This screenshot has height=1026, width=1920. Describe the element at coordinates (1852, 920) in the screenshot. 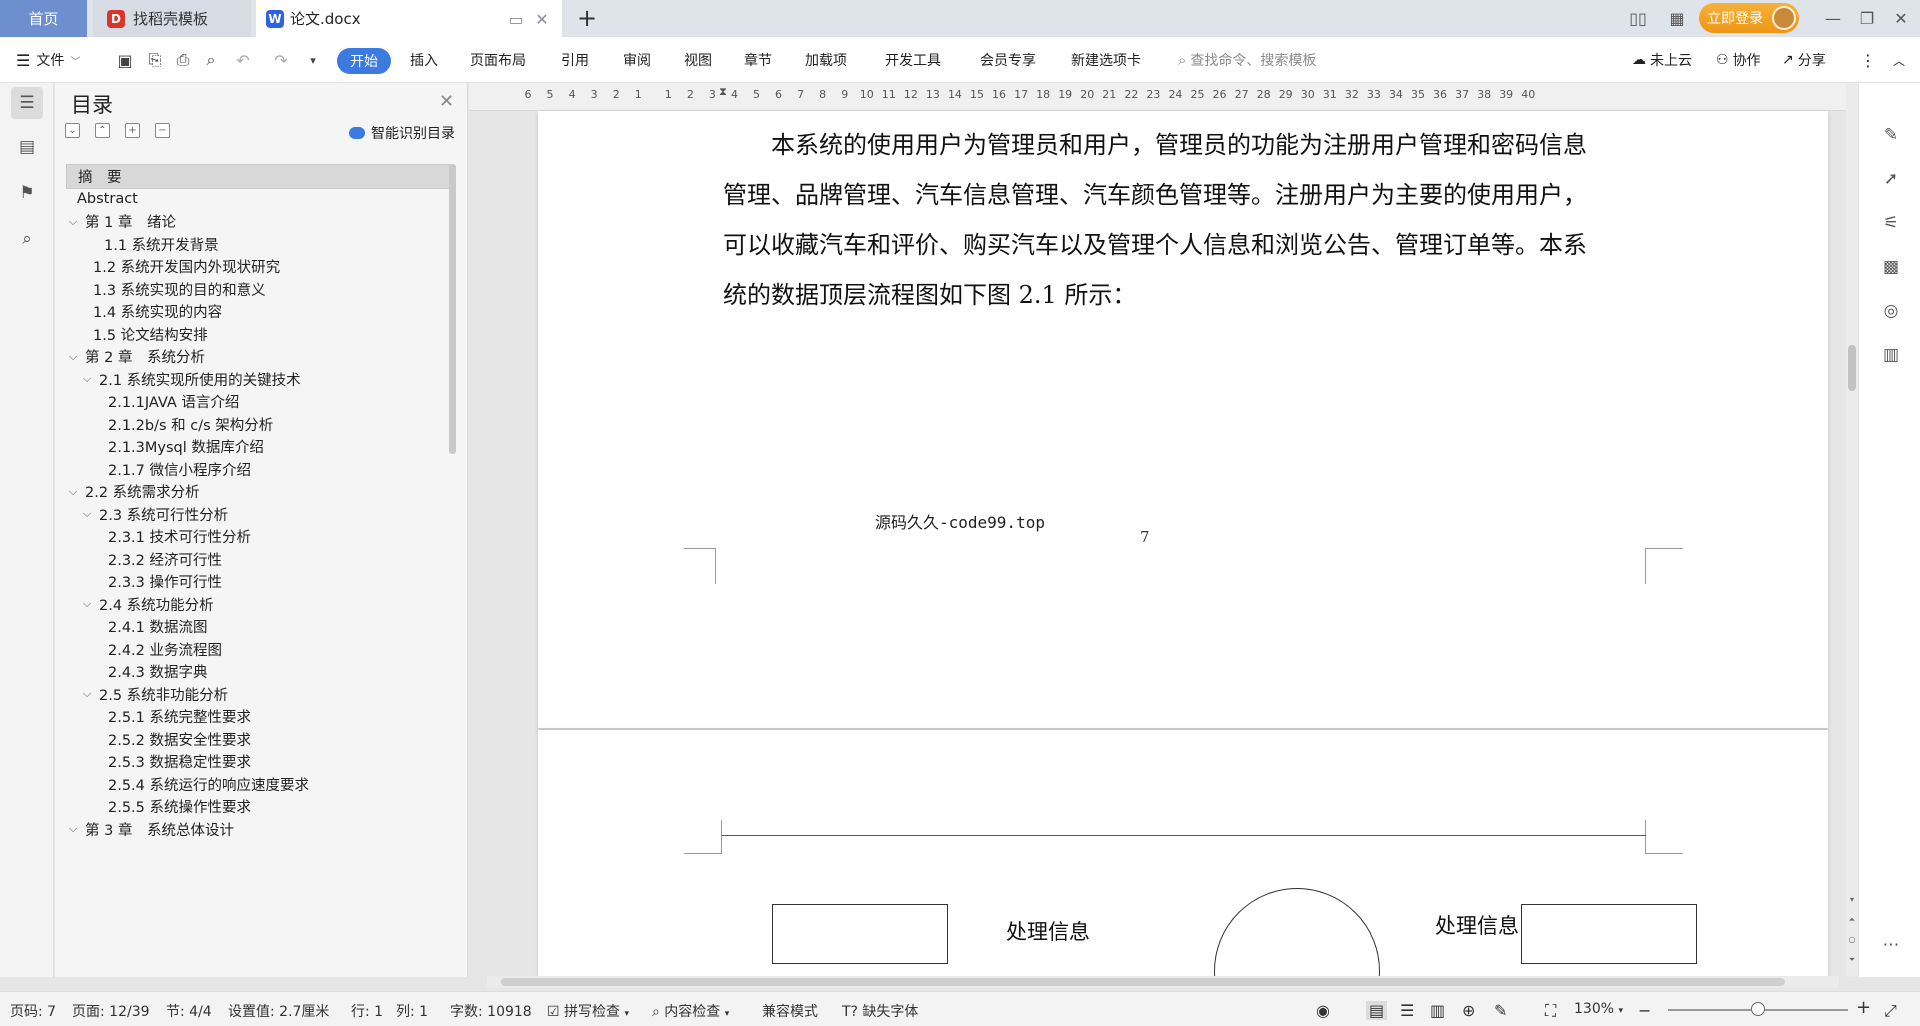

I see `prev-page-icon: ⏶` at that location.